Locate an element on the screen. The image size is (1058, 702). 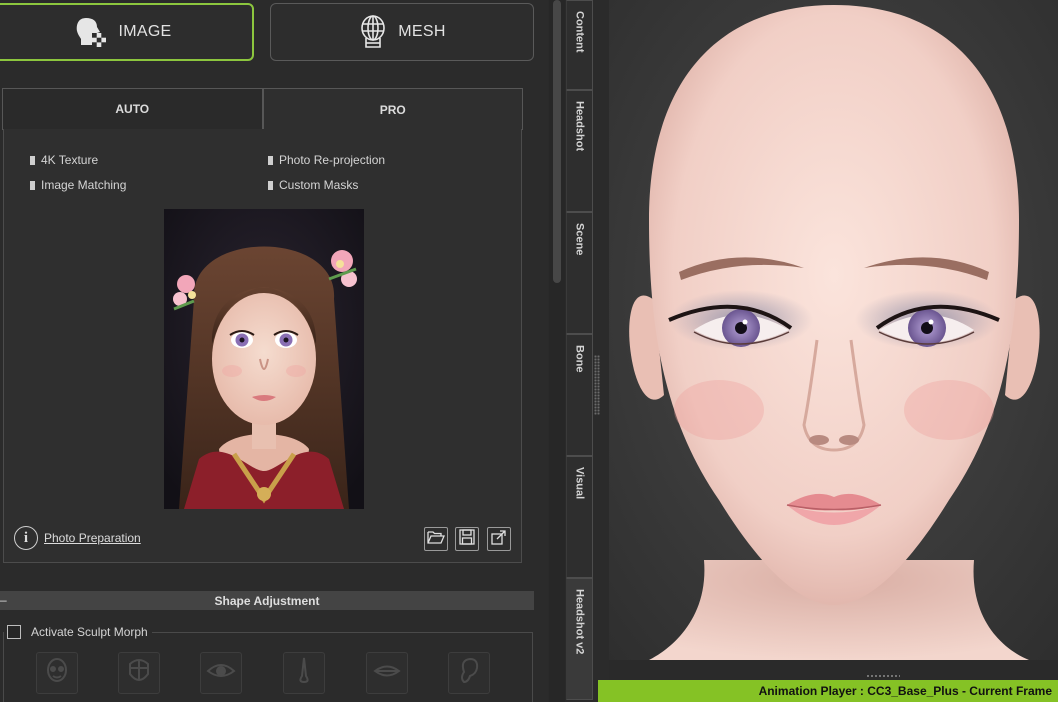
save-button is located at coordinates (467, 539).